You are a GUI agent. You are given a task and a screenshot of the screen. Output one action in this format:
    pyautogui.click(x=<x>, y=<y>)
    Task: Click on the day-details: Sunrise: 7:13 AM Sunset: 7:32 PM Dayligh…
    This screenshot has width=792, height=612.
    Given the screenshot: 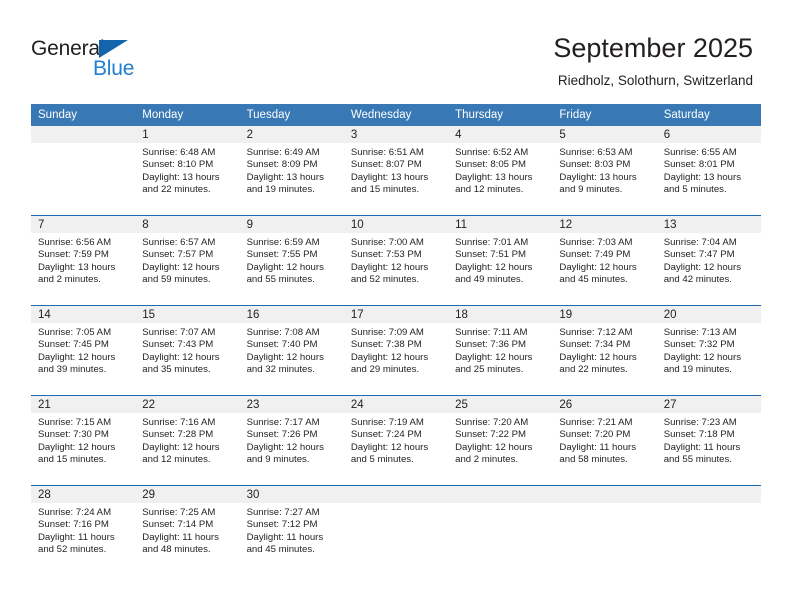 What is the action you would take?
    pyautogui.click(x=709, y=349)
    